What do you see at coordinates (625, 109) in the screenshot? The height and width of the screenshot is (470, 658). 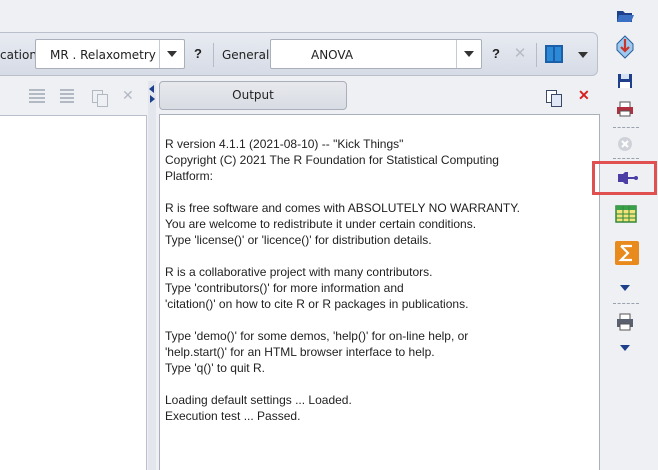 I see `print-icon` at bounding box center [625, 109].